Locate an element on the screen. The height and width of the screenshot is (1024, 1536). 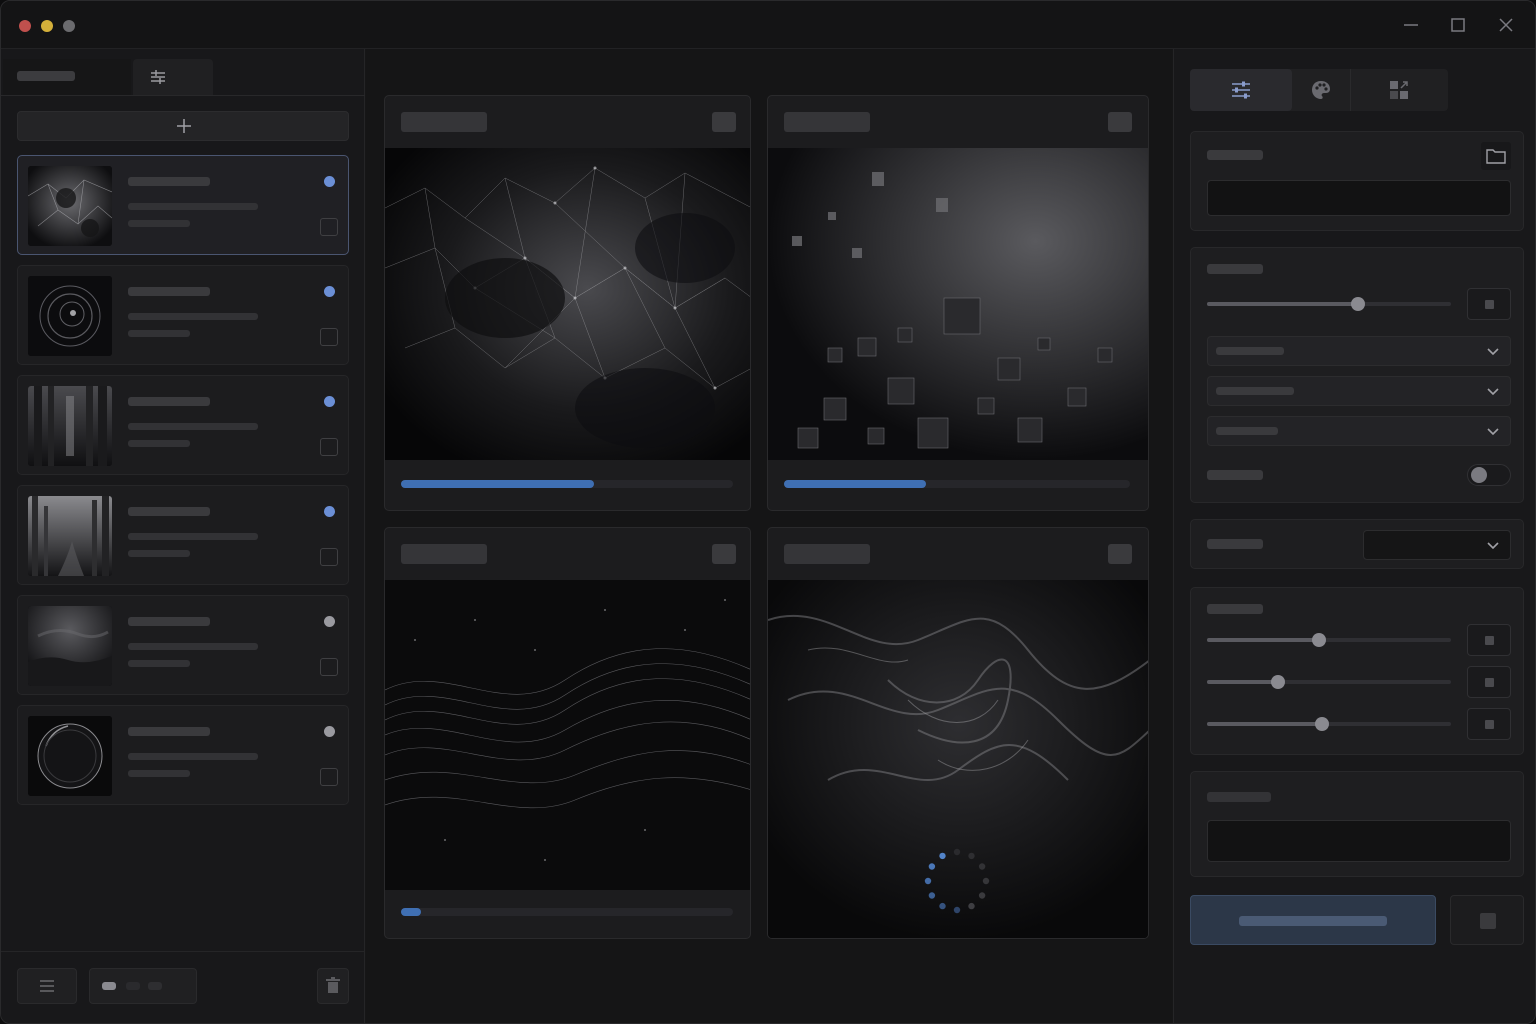
tab-queue is located at coordinates (67, 77).